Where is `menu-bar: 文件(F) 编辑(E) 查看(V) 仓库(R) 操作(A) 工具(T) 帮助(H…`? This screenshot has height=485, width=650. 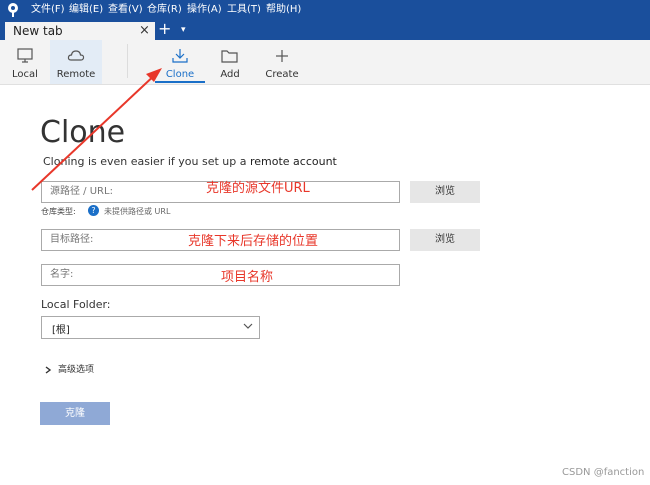
menu-bar: 文件(F) 编辑(E) 查看(V) 仓库(R) 操作(A) 工具(T) 帮助(H… is located at coordinates (325, 10).